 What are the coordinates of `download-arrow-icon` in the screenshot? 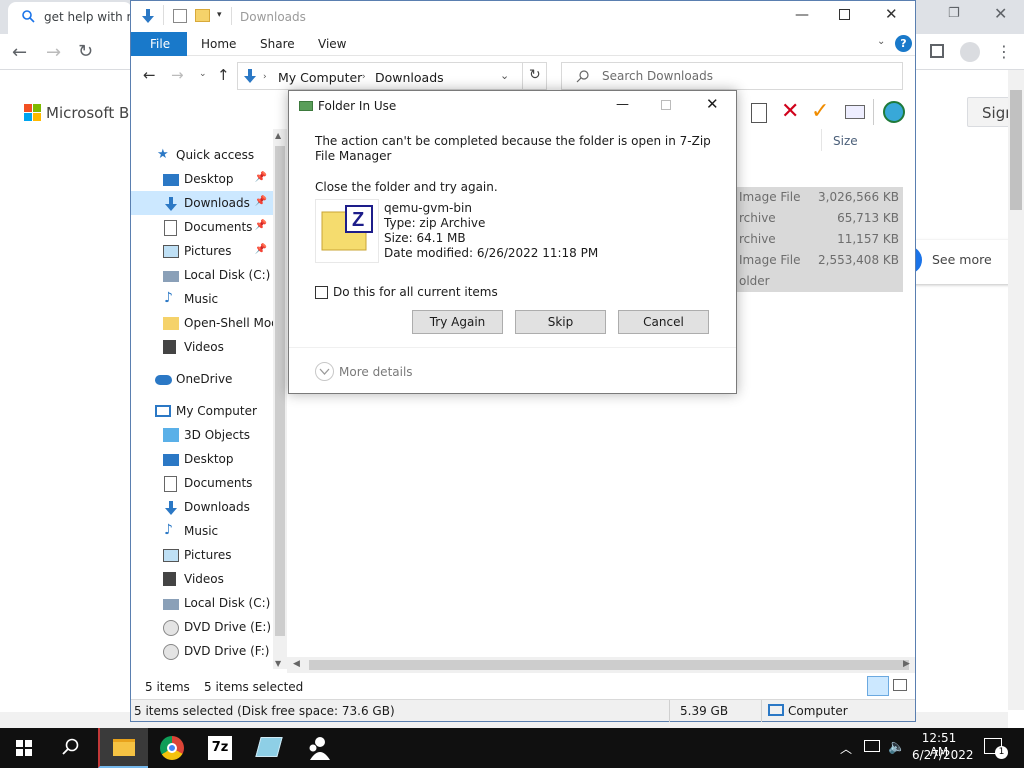 It's located at (148, 16).